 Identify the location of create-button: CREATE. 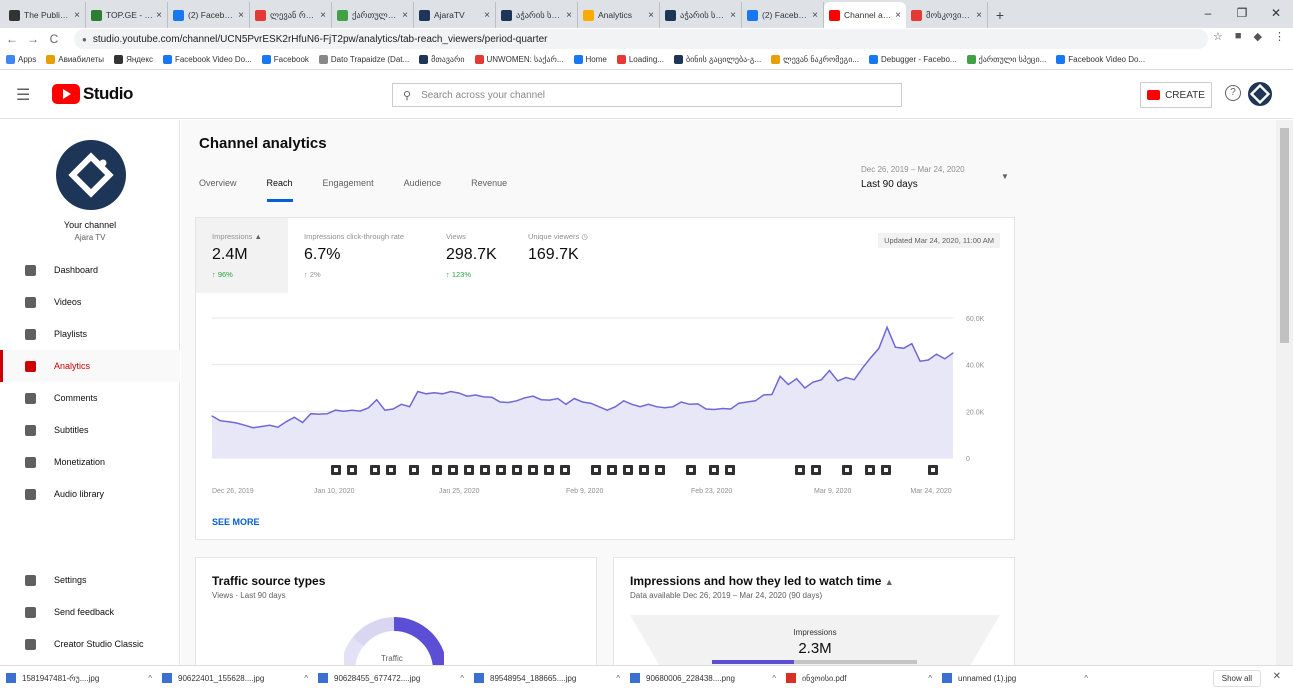
(1176, 95).